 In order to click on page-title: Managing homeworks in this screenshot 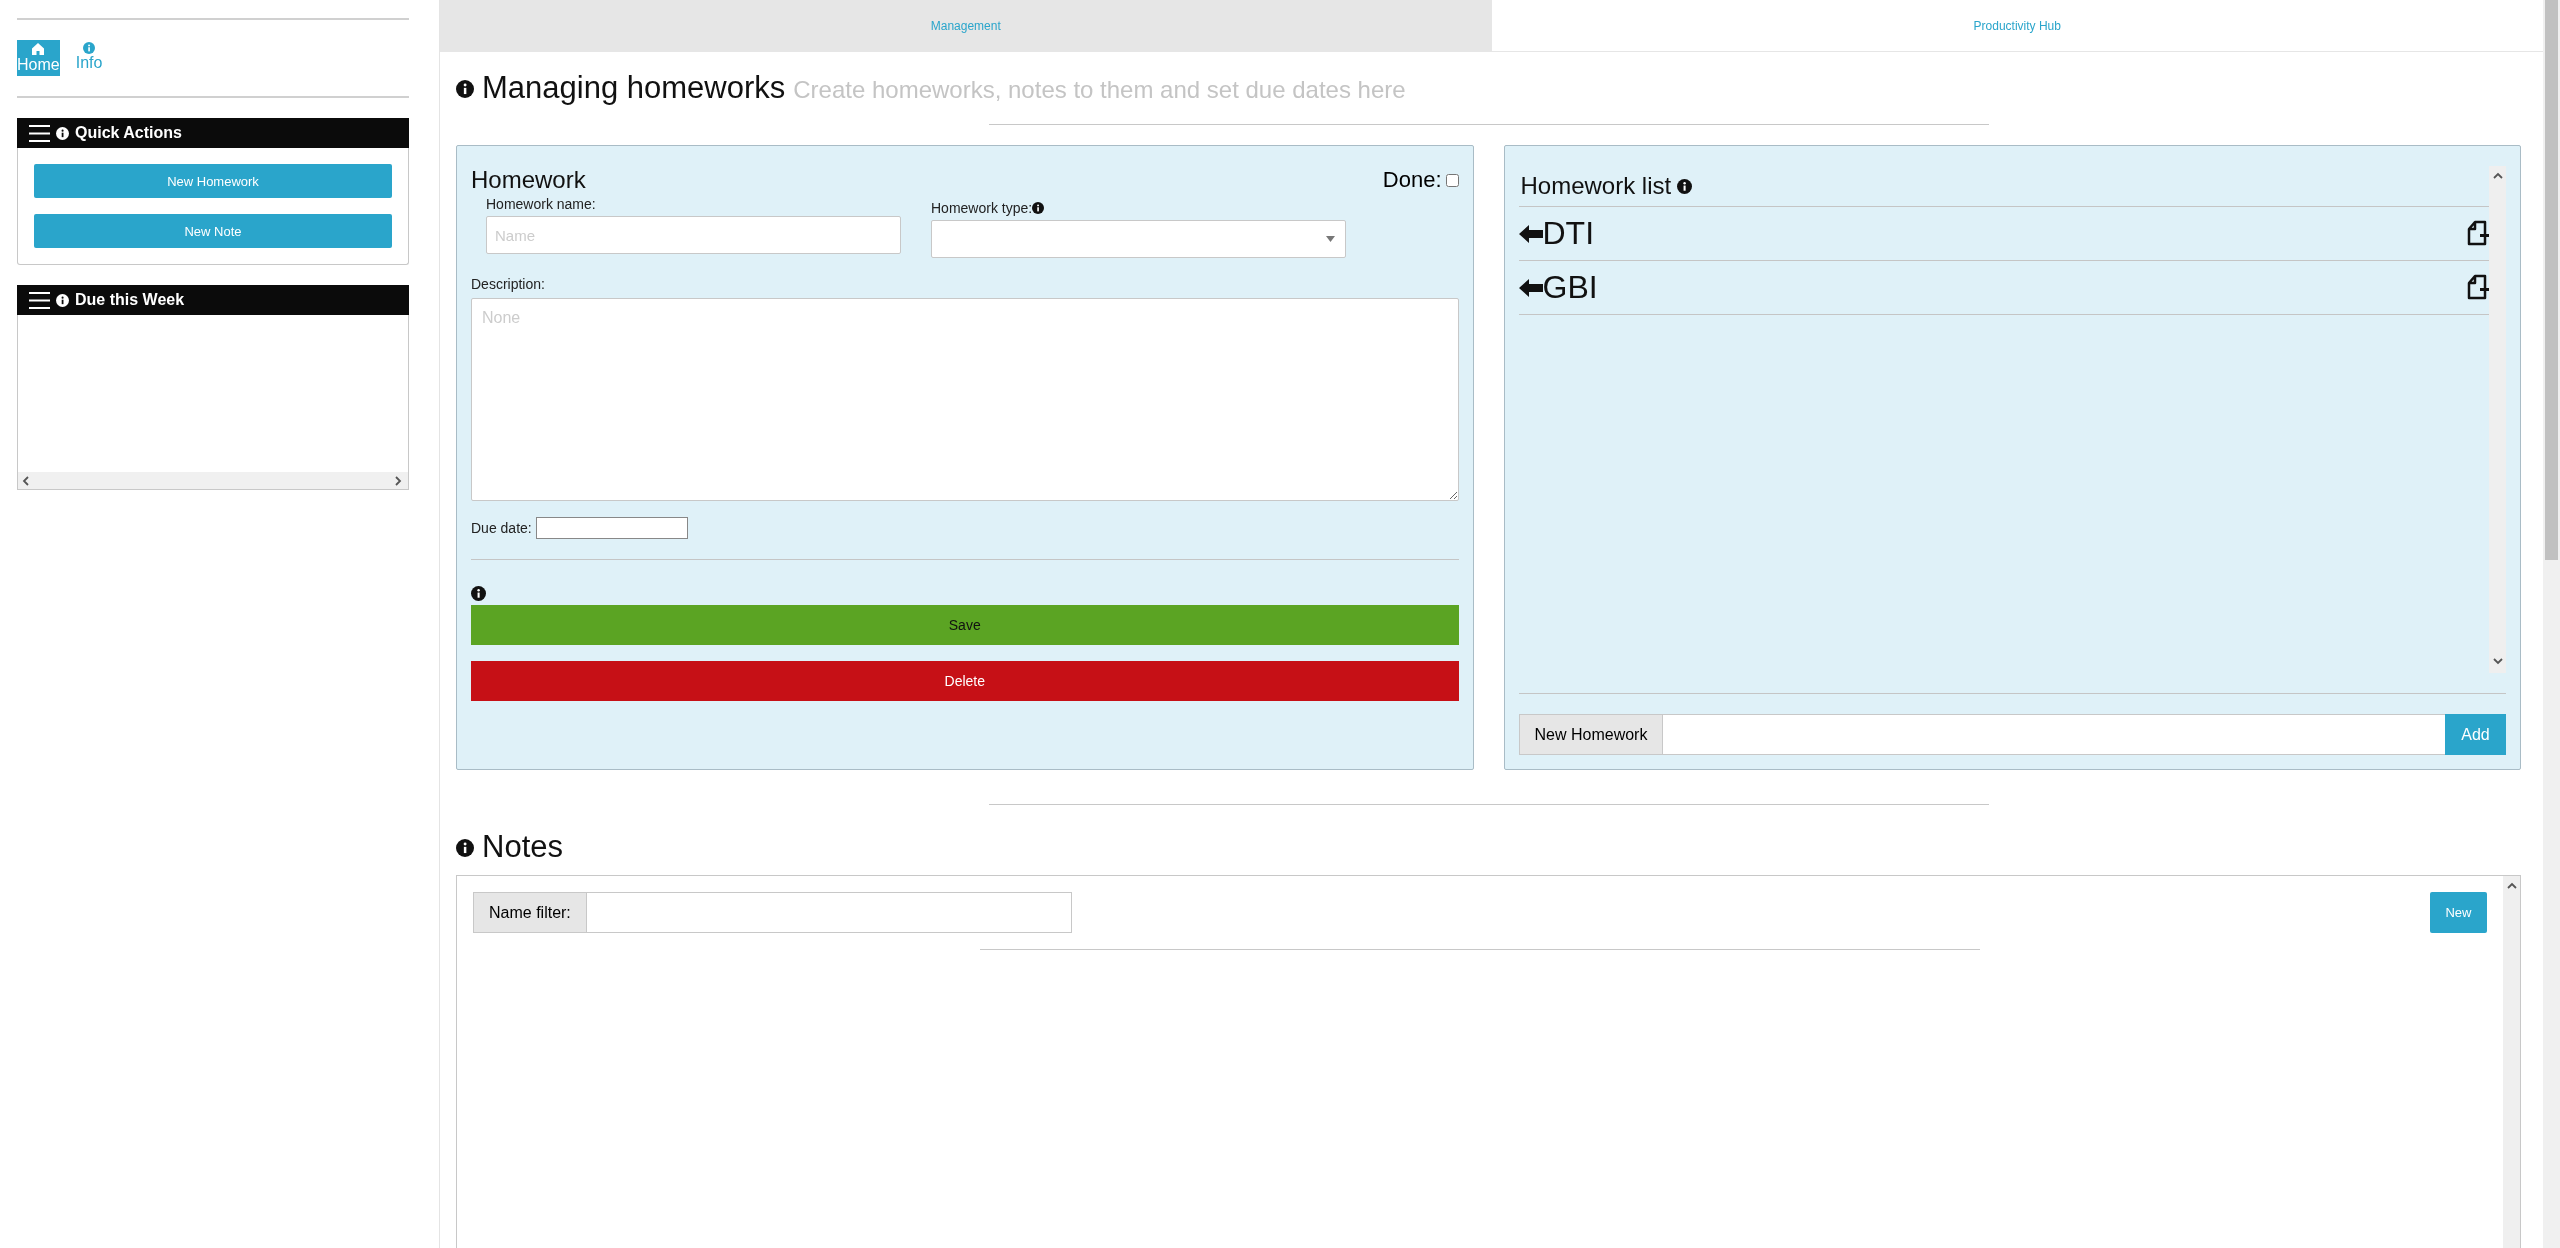, I will do `click(634, 88)`.